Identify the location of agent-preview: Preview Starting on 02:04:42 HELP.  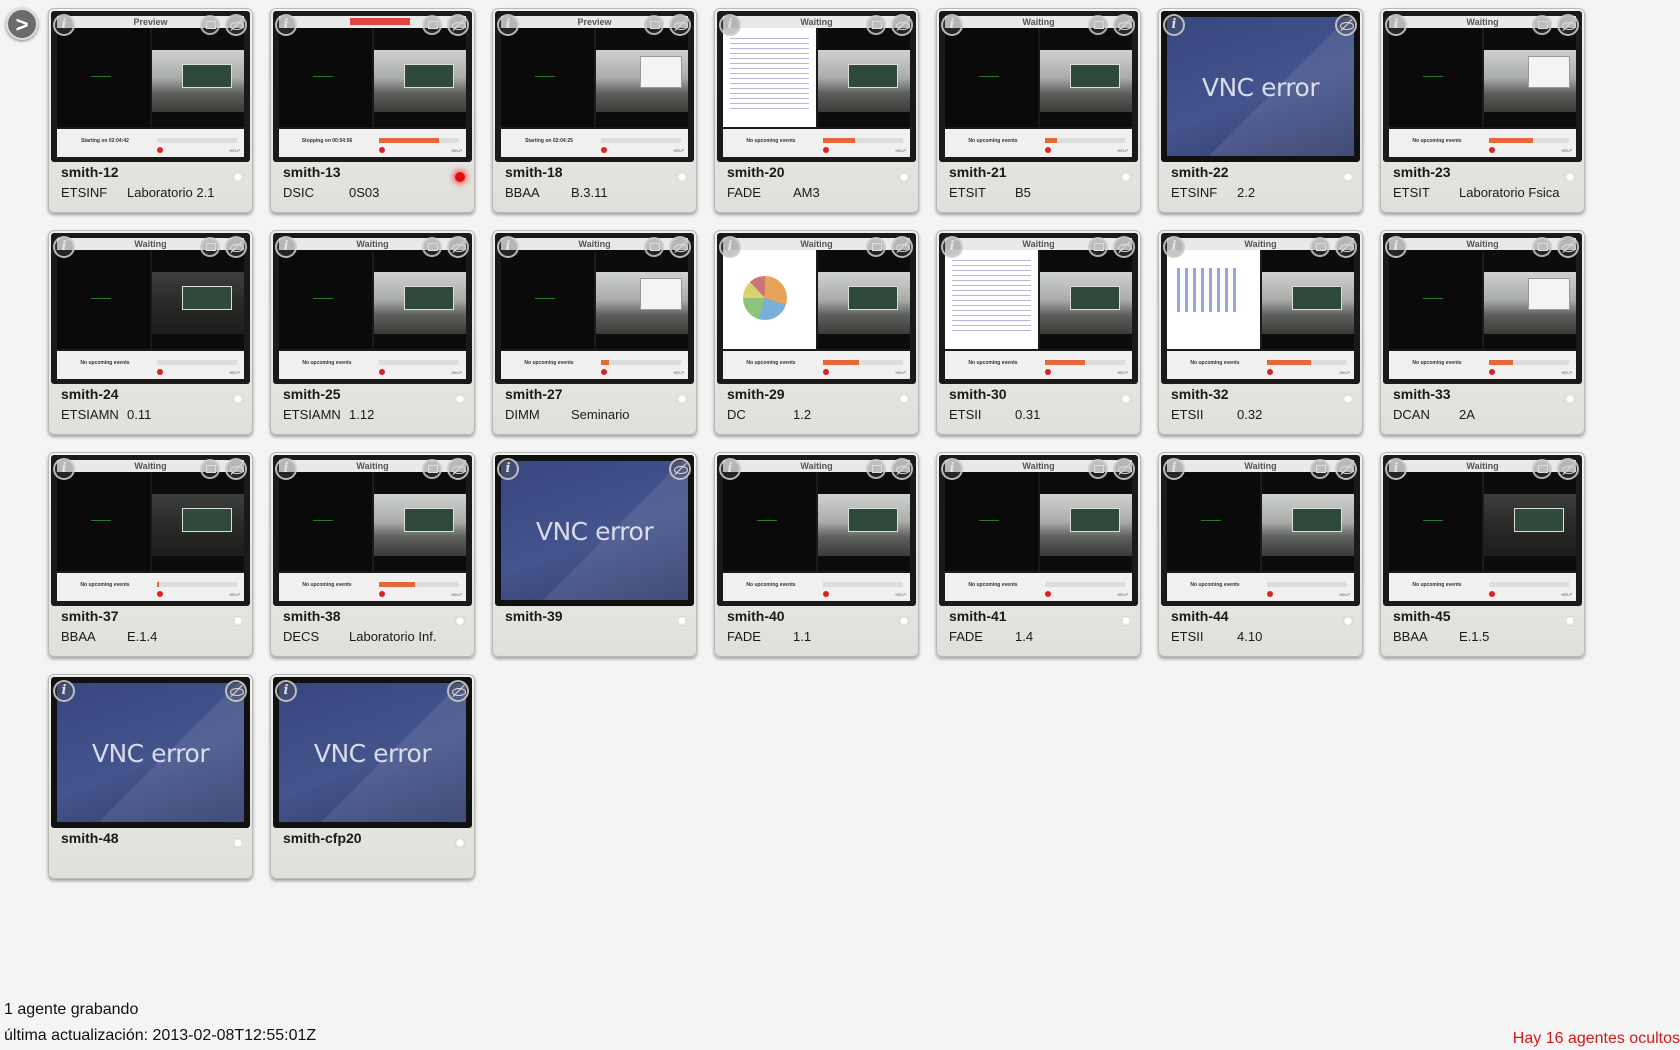
(150, 86).